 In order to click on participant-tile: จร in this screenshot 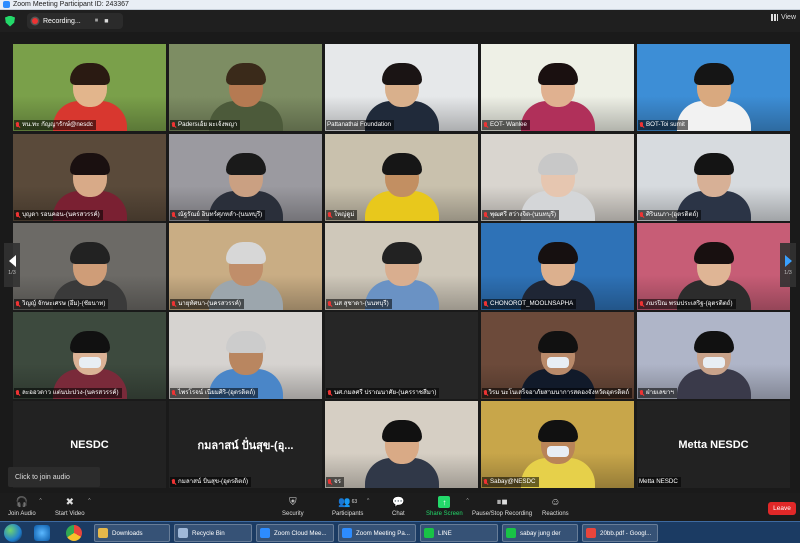, I will do `click(401, 444)`.